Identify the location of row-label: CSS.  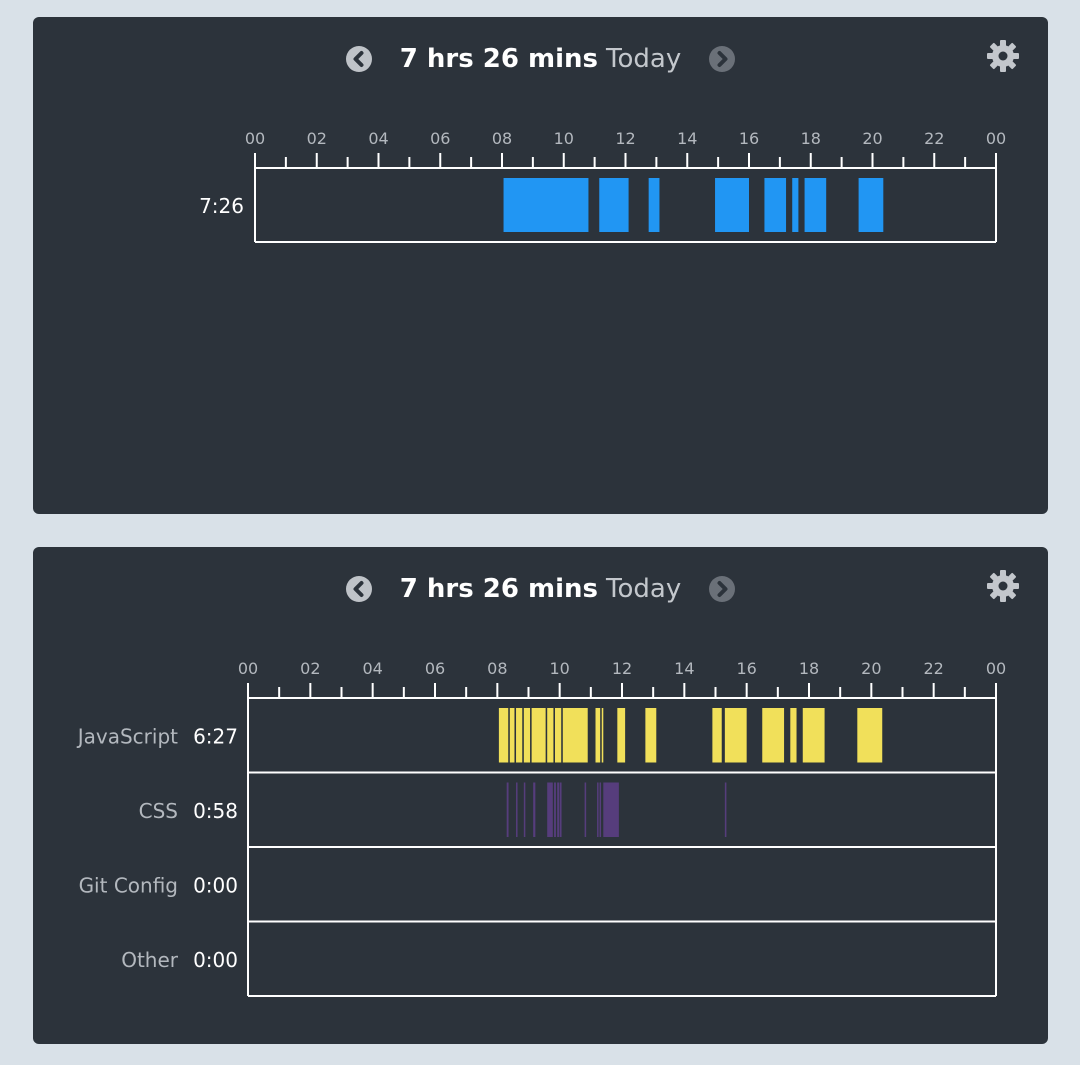
(158, 811).